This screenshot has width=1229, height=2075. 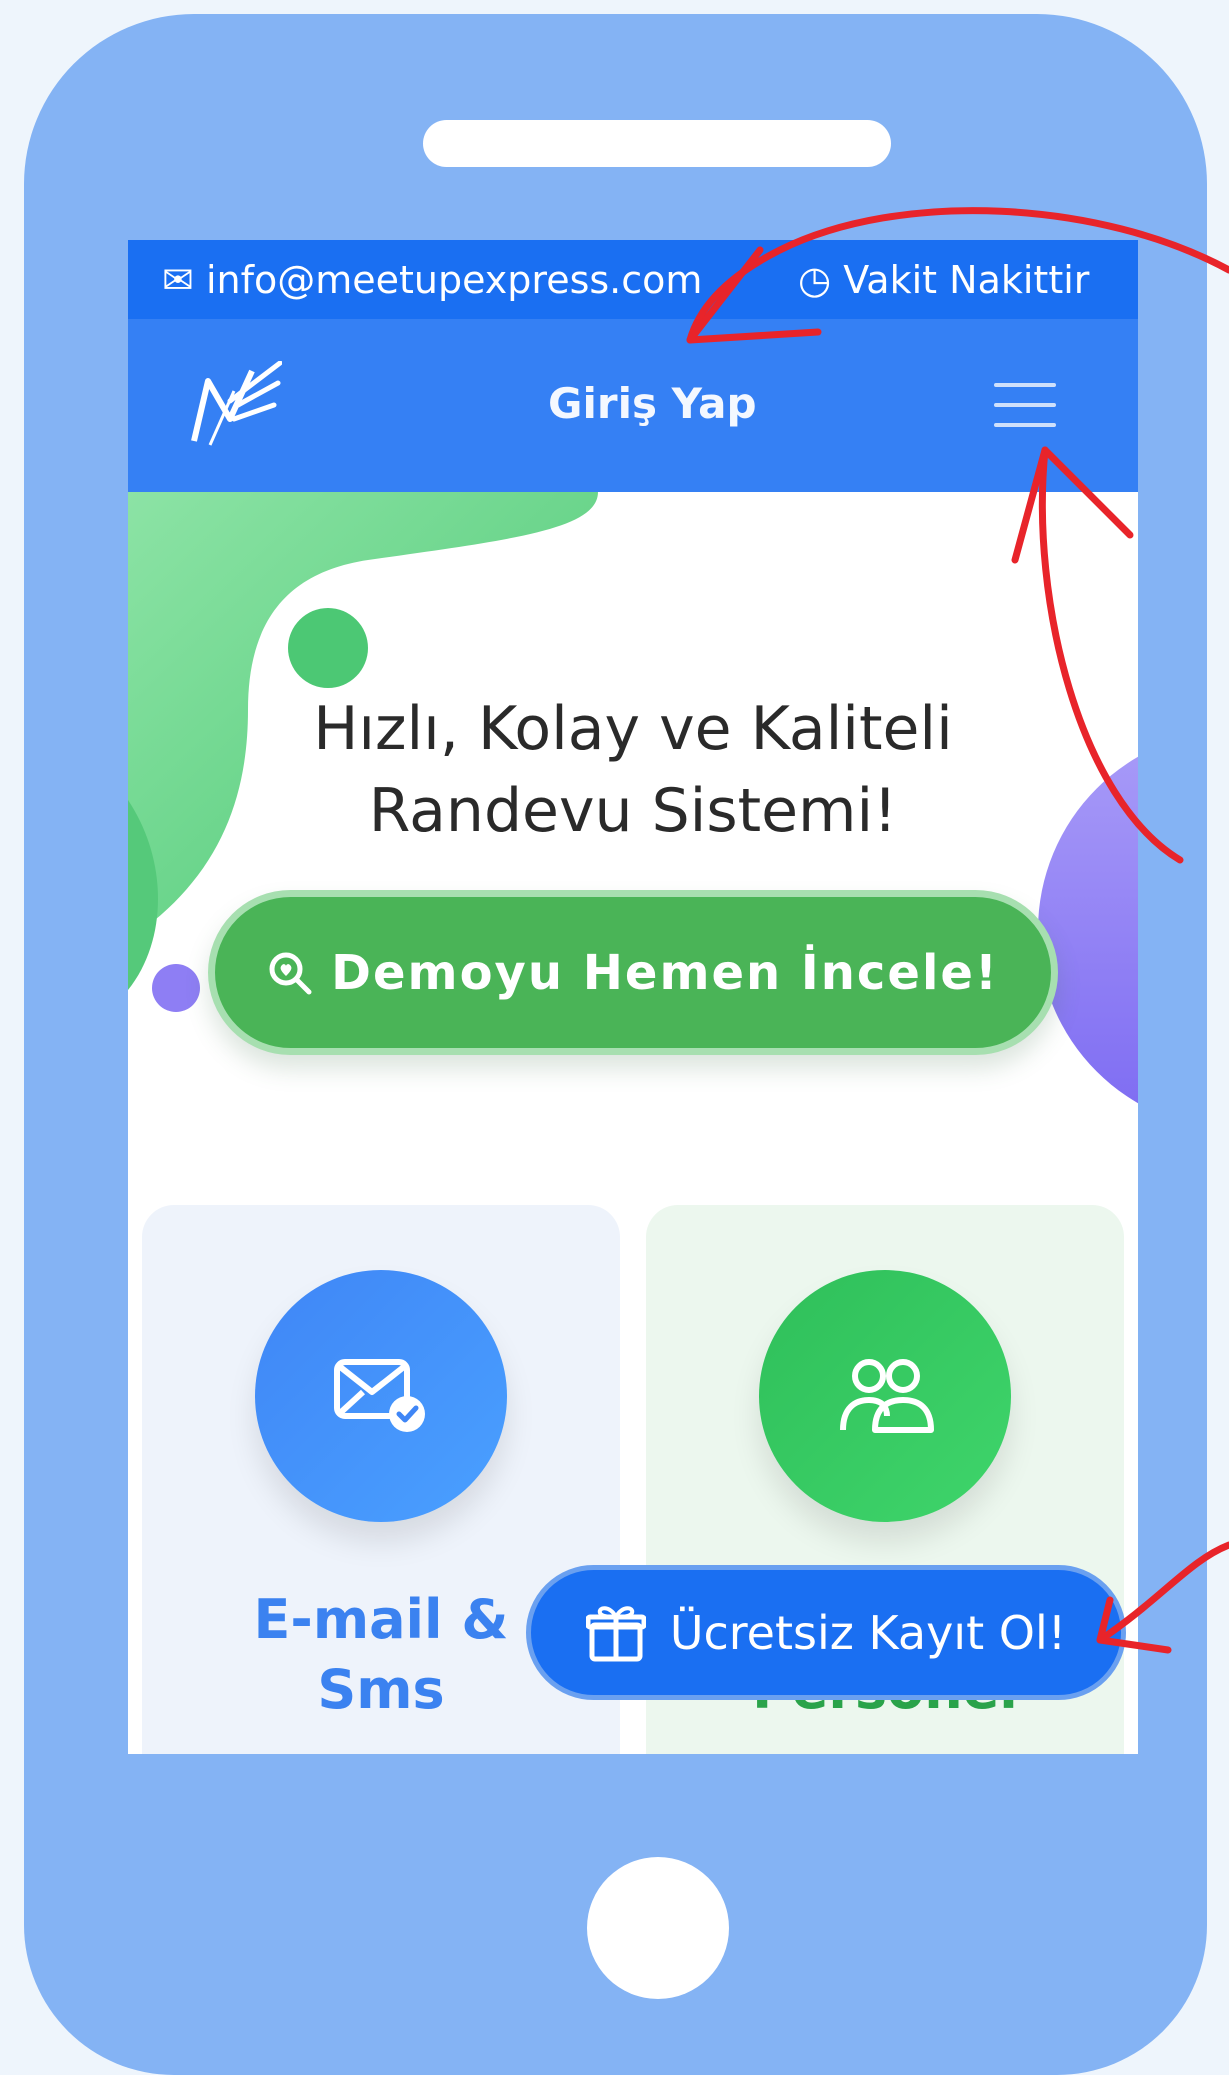 I want to click on hero-title-line1: Hızlı, Kolay ve Kaliteli, so click(x=633, y=729).